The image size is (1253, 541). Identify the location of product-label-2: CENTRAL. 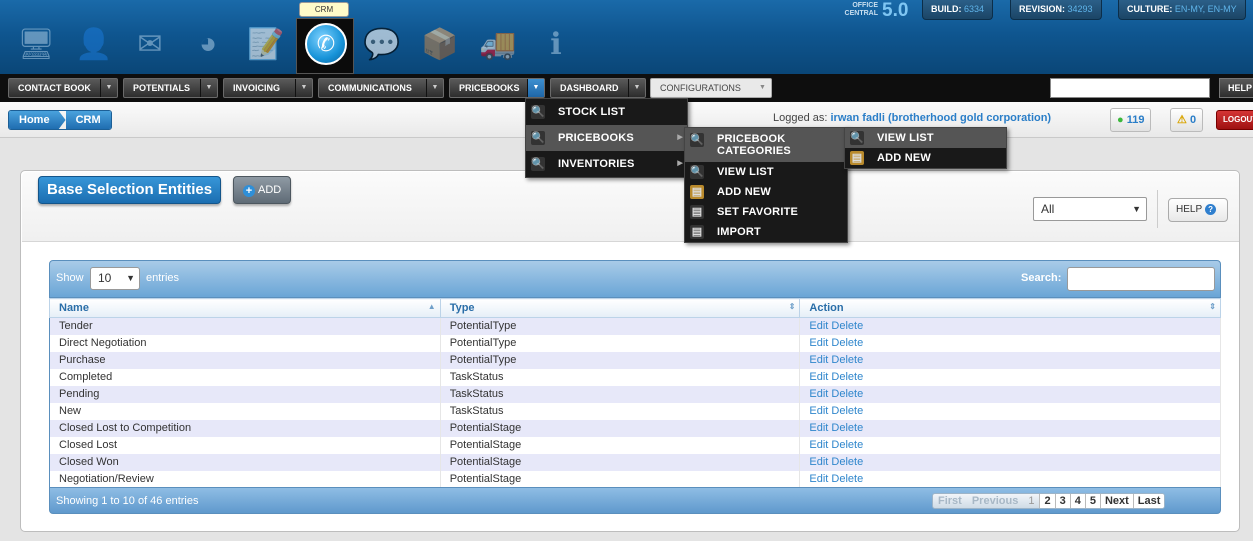
(861, 13).